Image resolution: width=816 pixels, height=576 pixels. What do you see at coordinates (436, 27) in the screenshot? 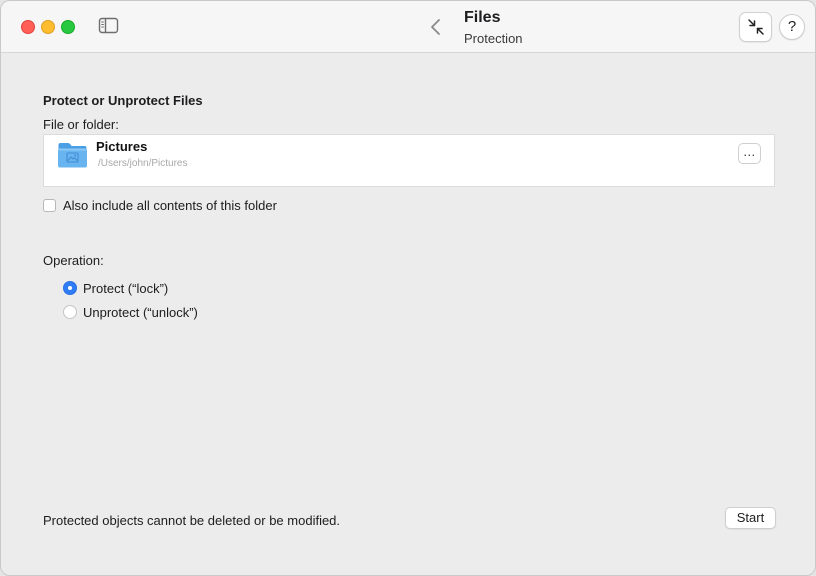
I see `chevron-left-icon` at bounding box center [436, 27].